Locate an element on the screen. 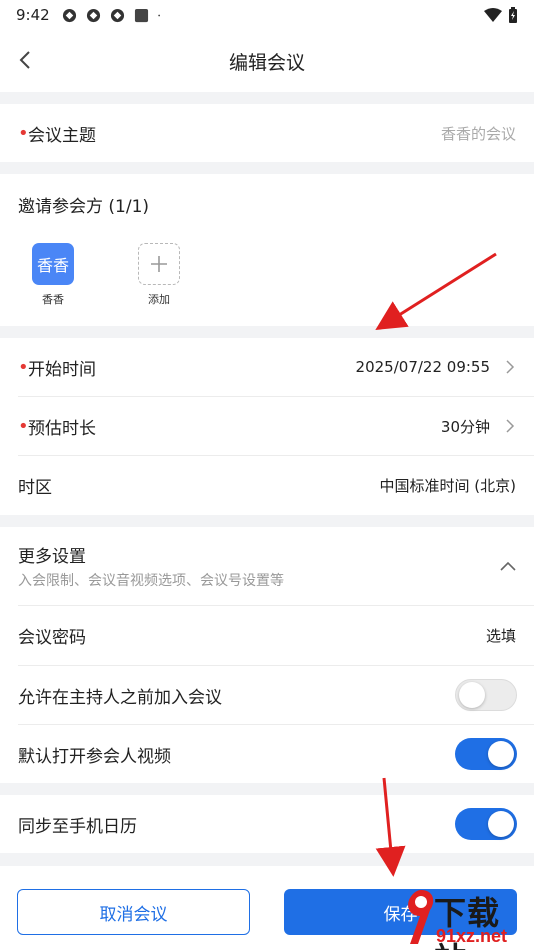 The height and width of the screenshot is (950, 534). start-time-label: 开始时间 is located at coordinates (62, 369).